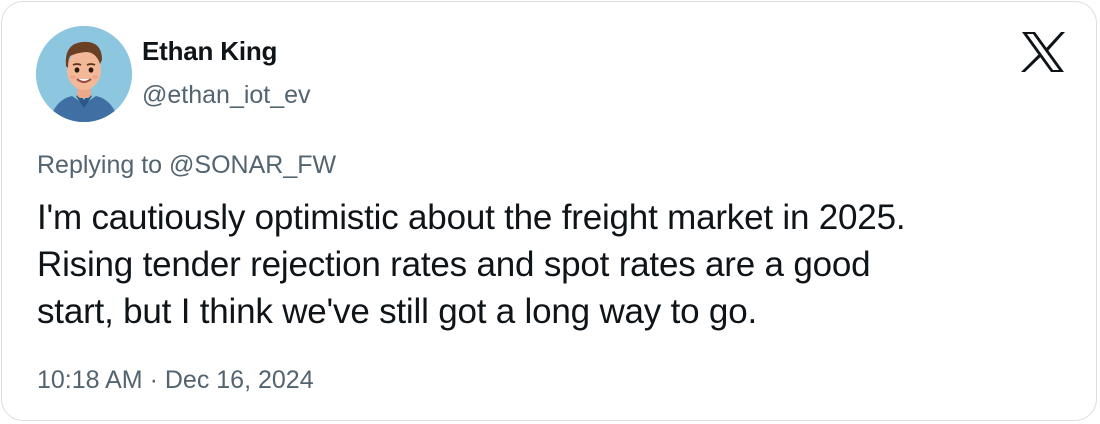 The width and height of the screenshot is (1100, 424). Describe the element at coordinates (226, 95) in the screenshot. I see `author-handle: @ethan_iot_ev` at that location.